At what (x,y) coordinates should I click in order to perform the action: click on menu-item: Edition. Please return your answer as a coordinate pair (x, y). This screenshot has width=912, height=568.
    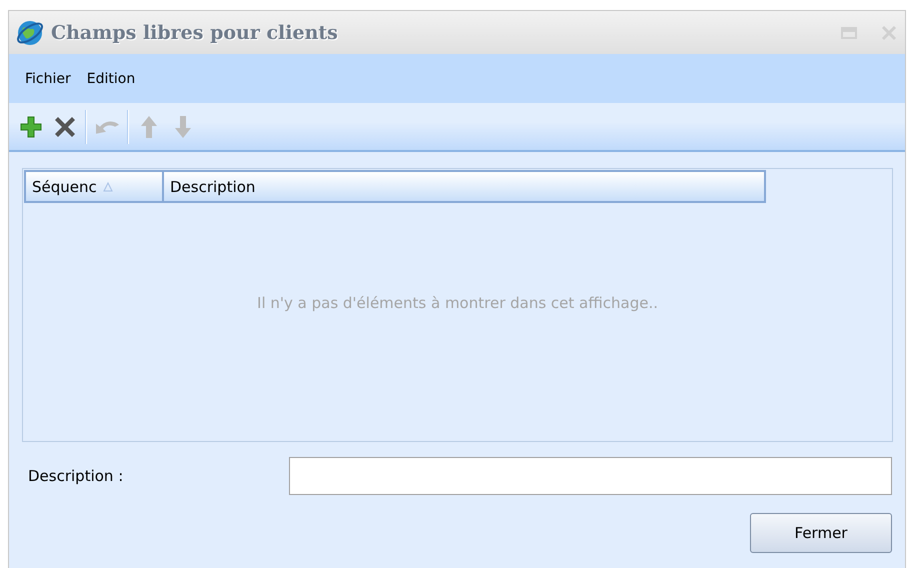
    Looking at the image, I should click on (111, 78).